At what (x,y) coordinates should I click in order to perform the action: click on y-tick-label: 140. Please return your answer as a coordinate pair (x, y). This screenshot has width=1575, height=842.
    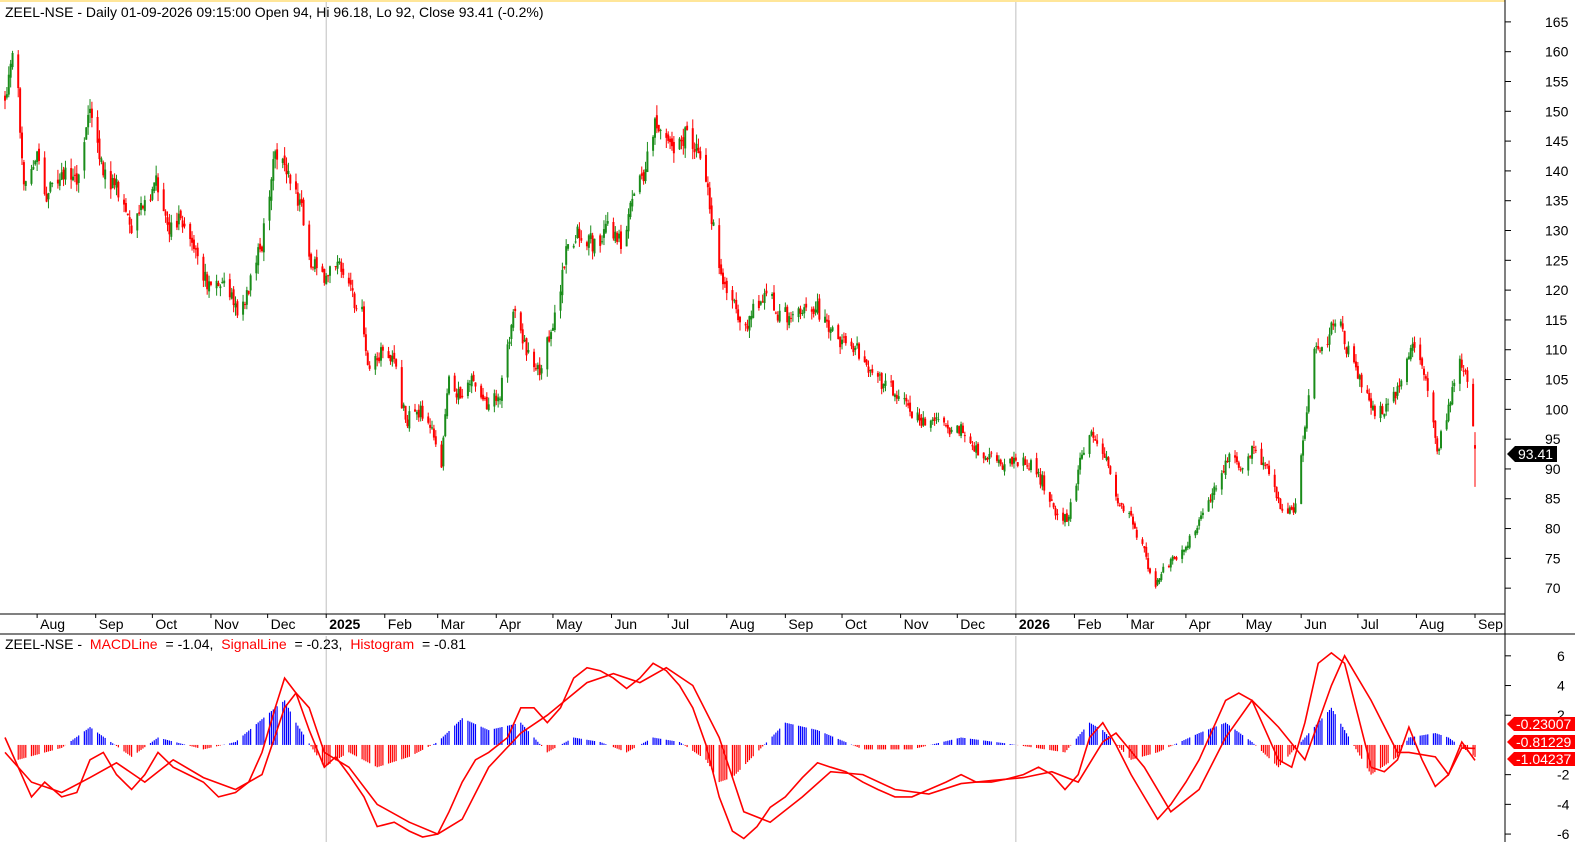
    Looking at the image, I should click on (1557, 171).